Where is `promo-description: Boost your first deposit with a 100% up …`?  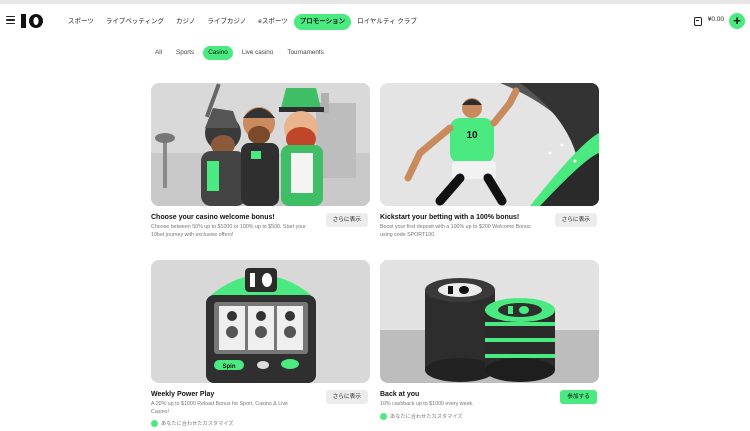
promo-description: Boost your first deposit with a 100% up … is located at coordinates (455, 231).